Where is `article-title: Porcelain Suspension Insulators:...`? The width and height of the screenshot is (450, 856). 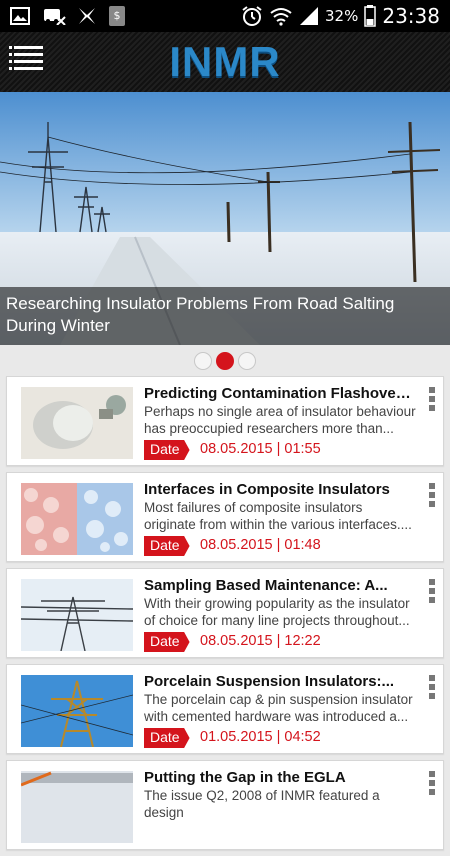 article-title: Porcelain Suspension Insulators:... is located at coordinates (269, 681).